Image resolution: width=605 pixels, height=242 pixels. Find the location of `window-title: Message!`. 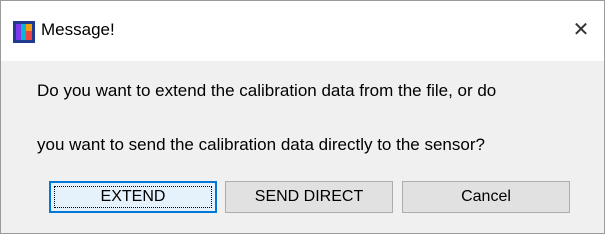

window-title: Message! is located at coordinates (78, 29).